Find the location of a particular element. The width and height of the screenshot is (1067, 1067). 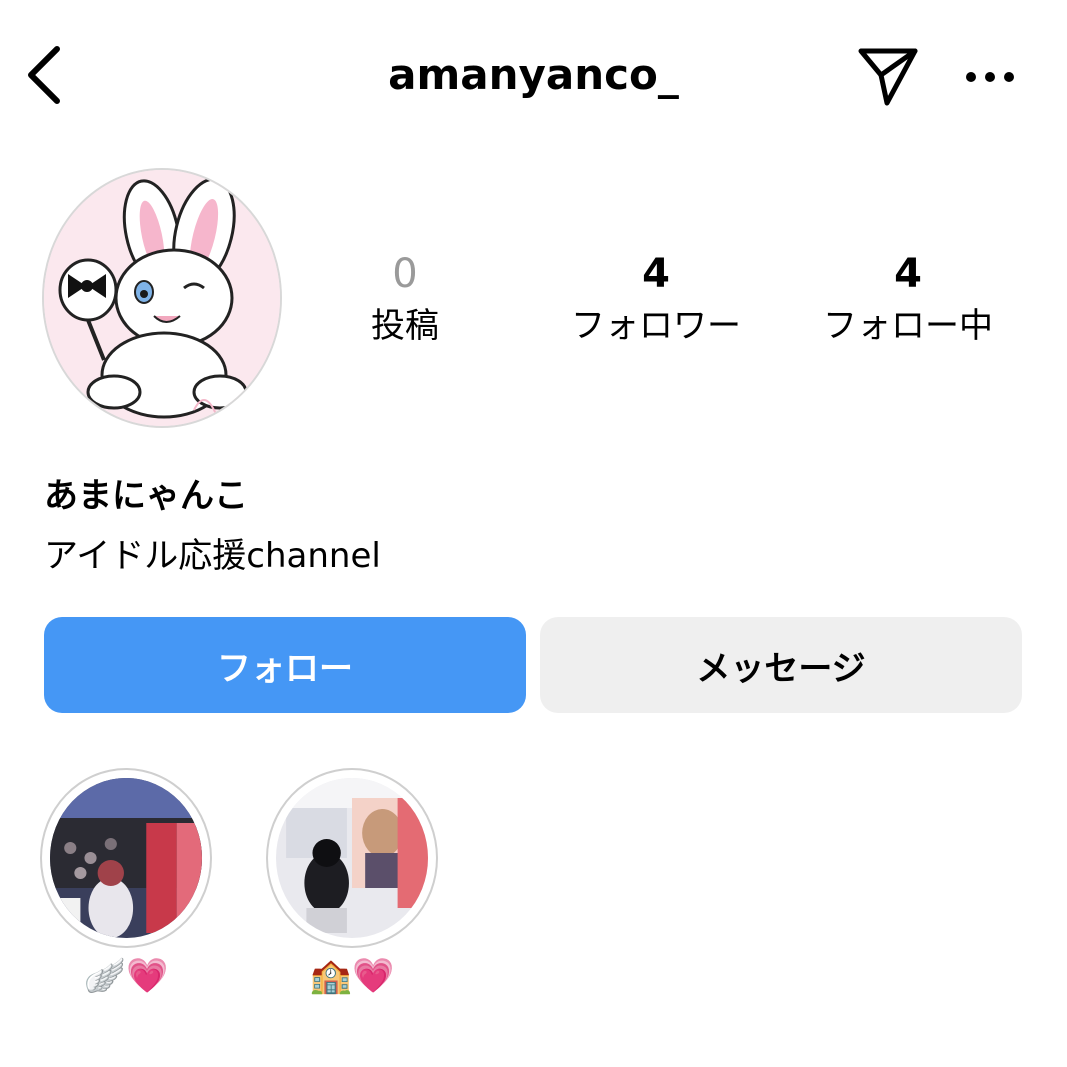

story-highlight: 🏫💗 is located at coordinates (352, 883).